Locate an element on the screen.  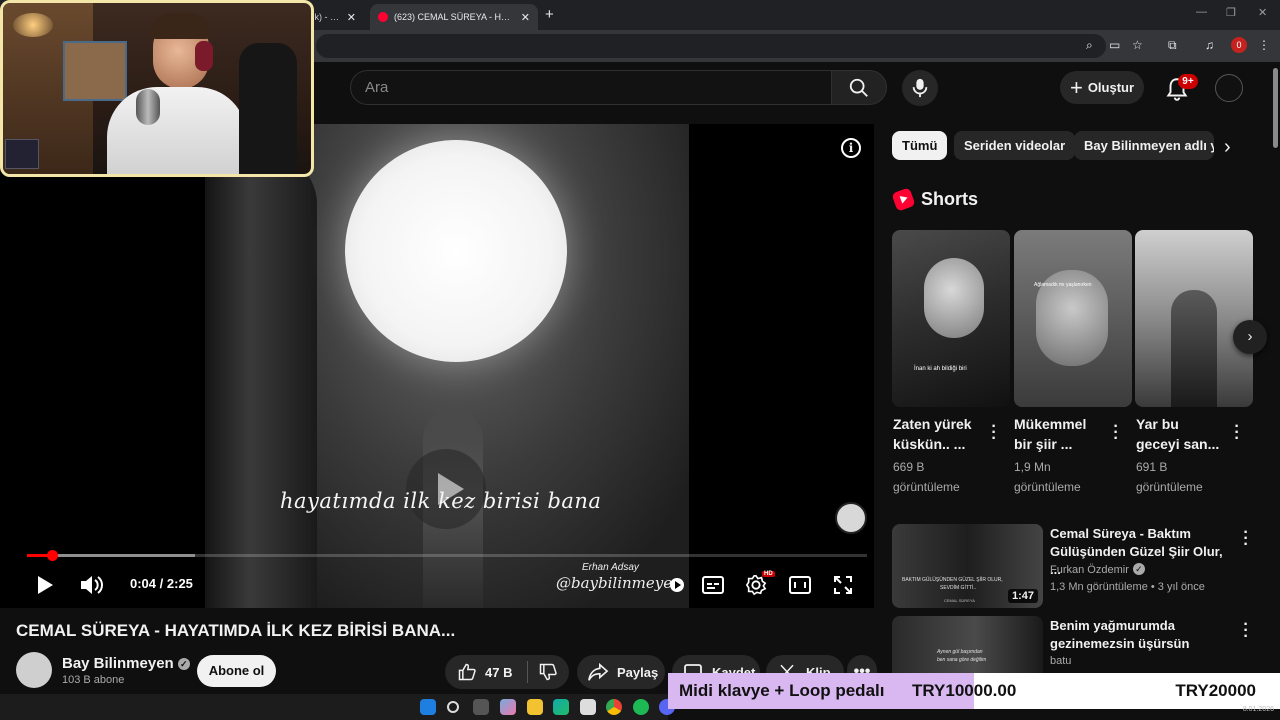
thumbnail-caption: ben sana göre değilim is located at coordinates (962, 660).